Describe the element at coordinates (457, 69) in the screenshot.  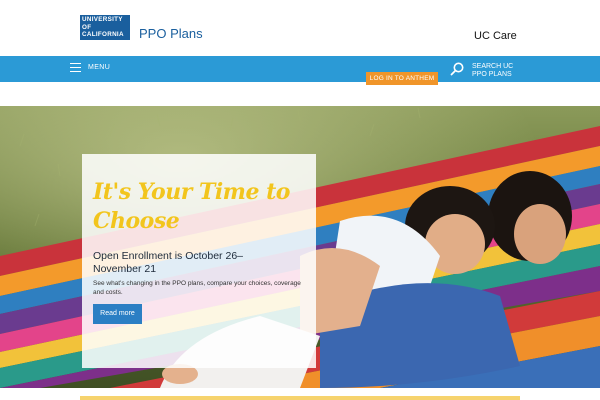
I see `search-icon` at that location.